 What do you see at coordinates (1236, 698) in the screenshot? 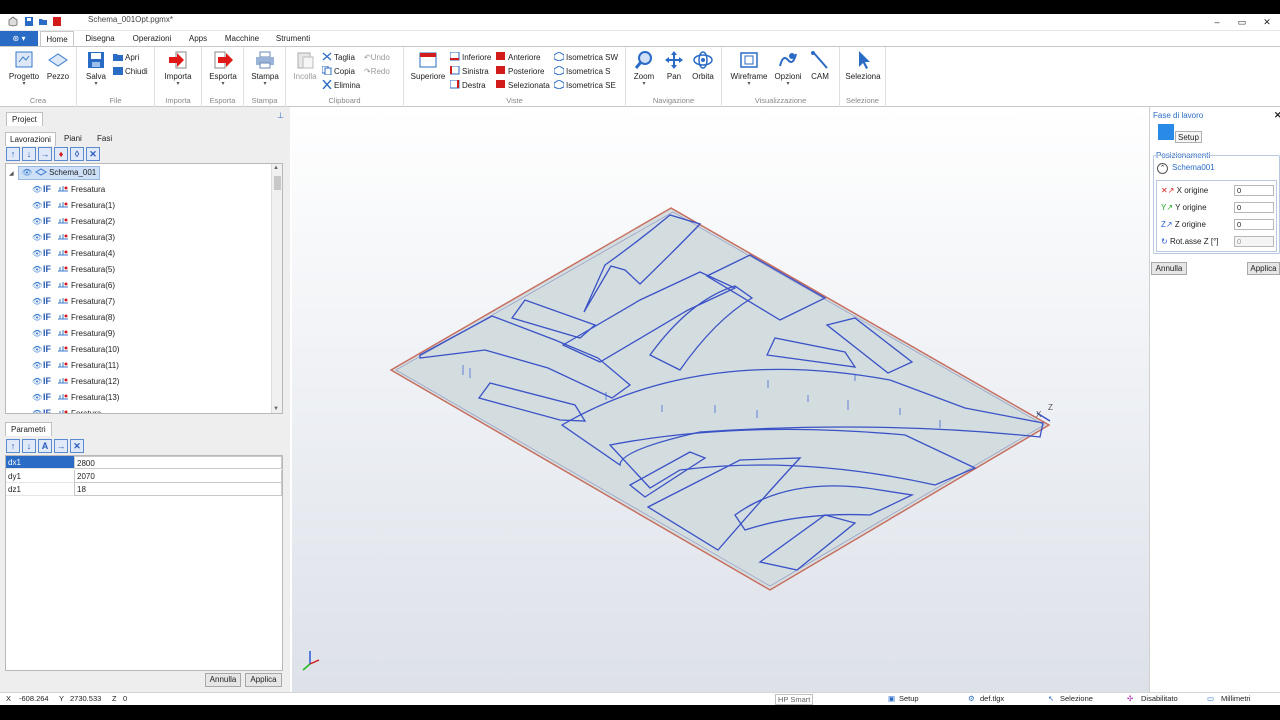
I see `unit-status: Millimetri` at bounding box center [1236, 698].